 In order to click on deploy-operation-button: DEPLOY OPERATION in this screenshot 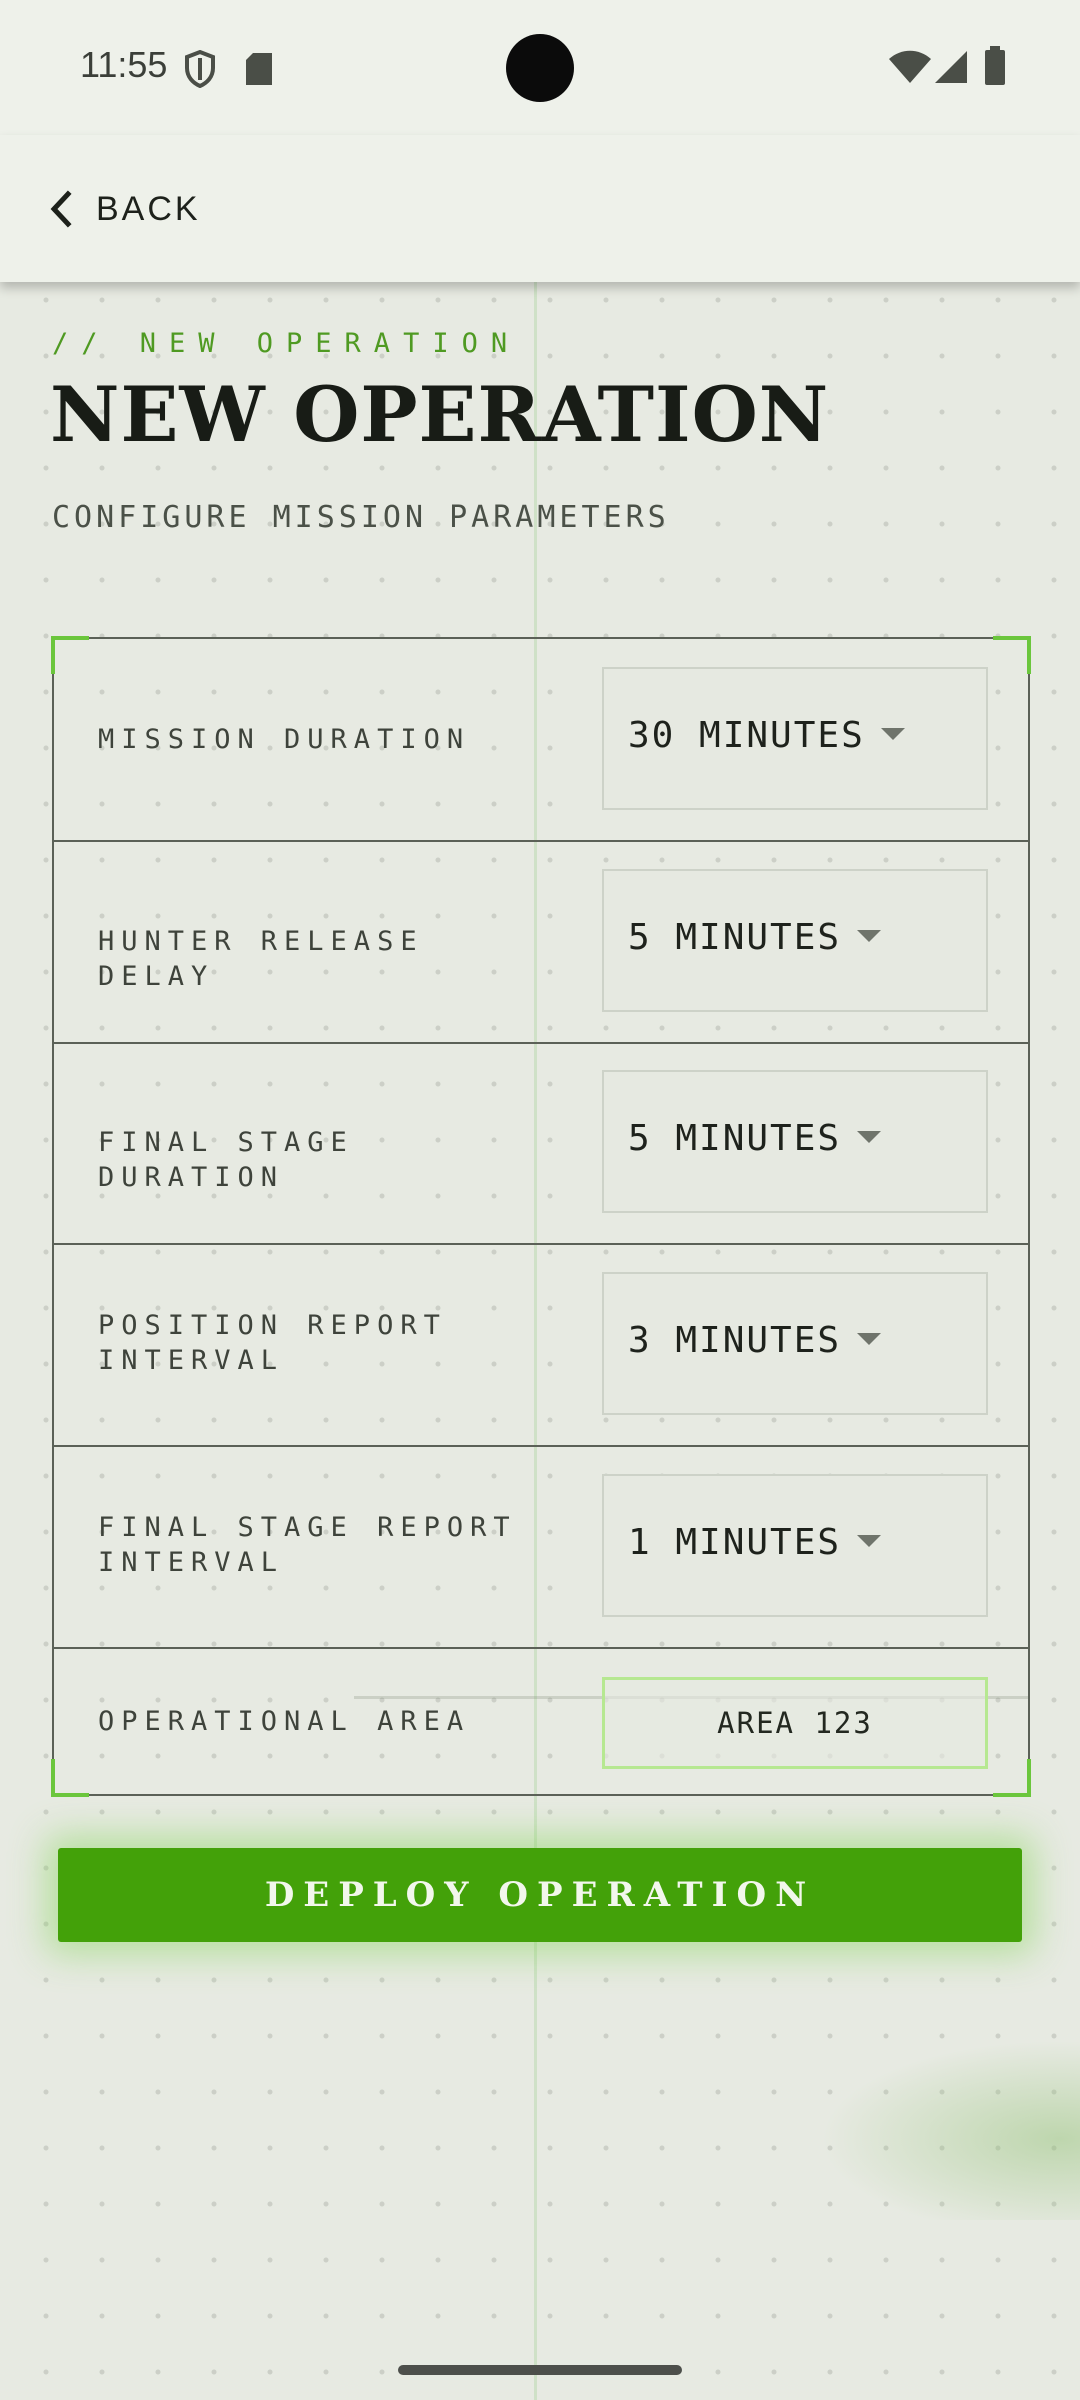, I will do `click(540, 1895)`.